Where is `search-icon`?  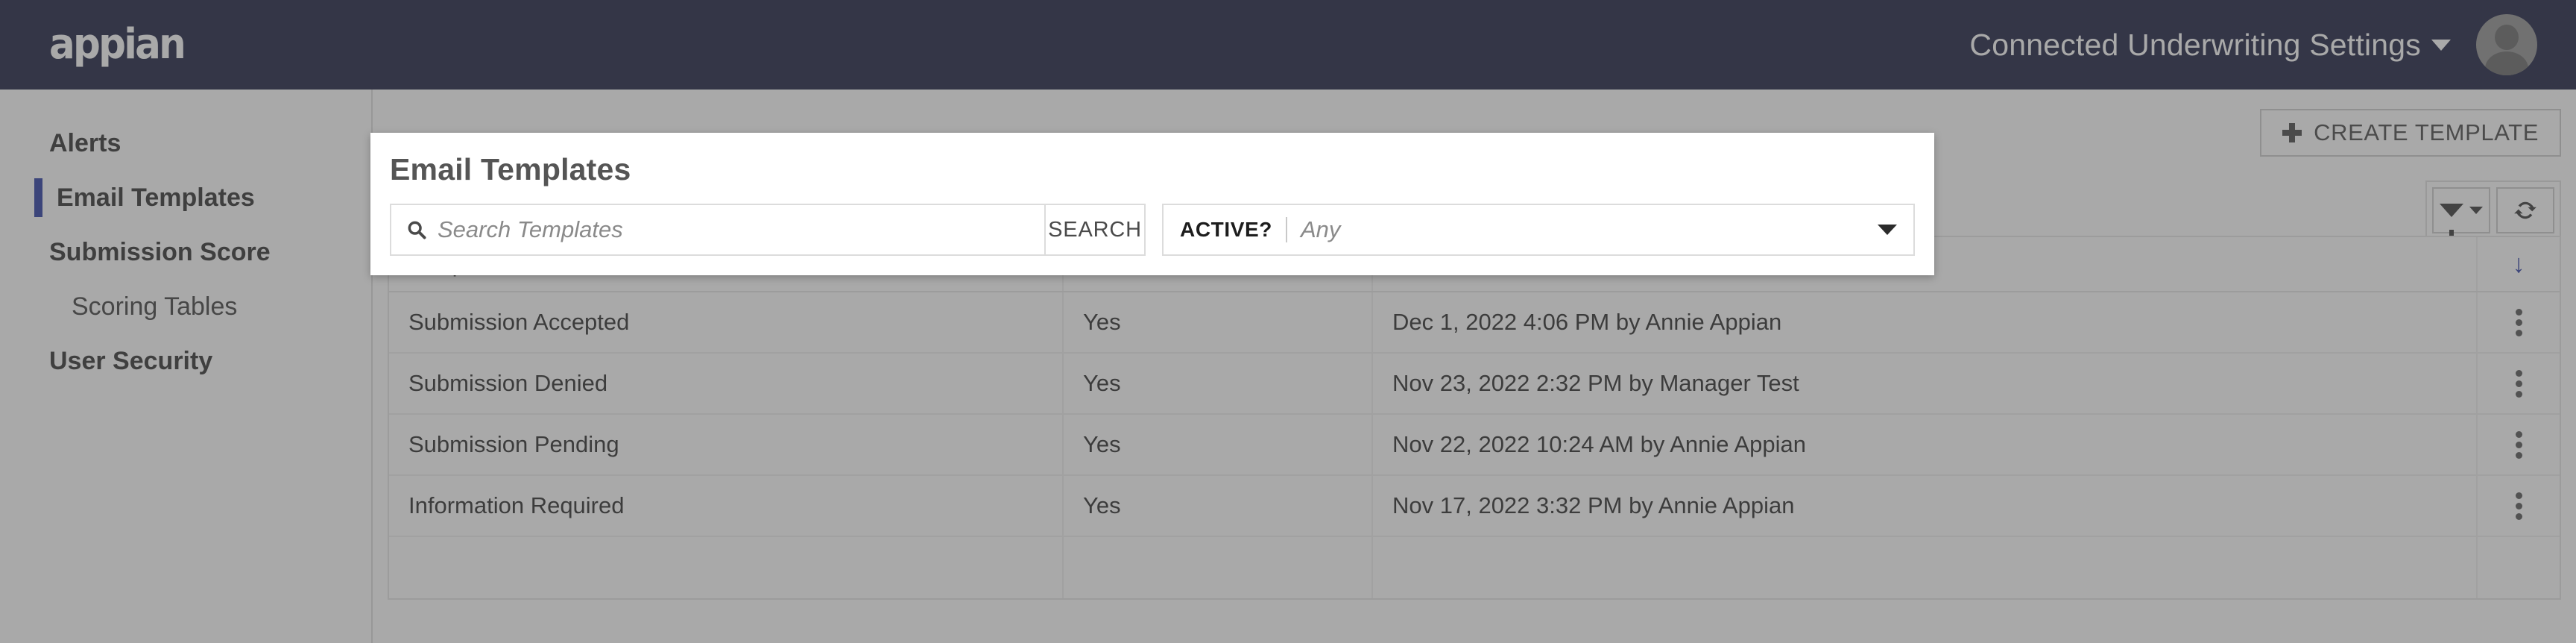 search-icon is located at coordinates (417, 230).